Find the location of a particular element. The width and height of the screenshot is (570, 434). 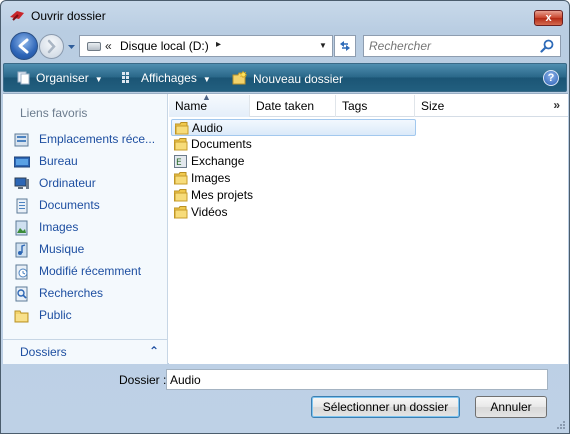

back-arrow-icon is located at coordinates (23, 46).